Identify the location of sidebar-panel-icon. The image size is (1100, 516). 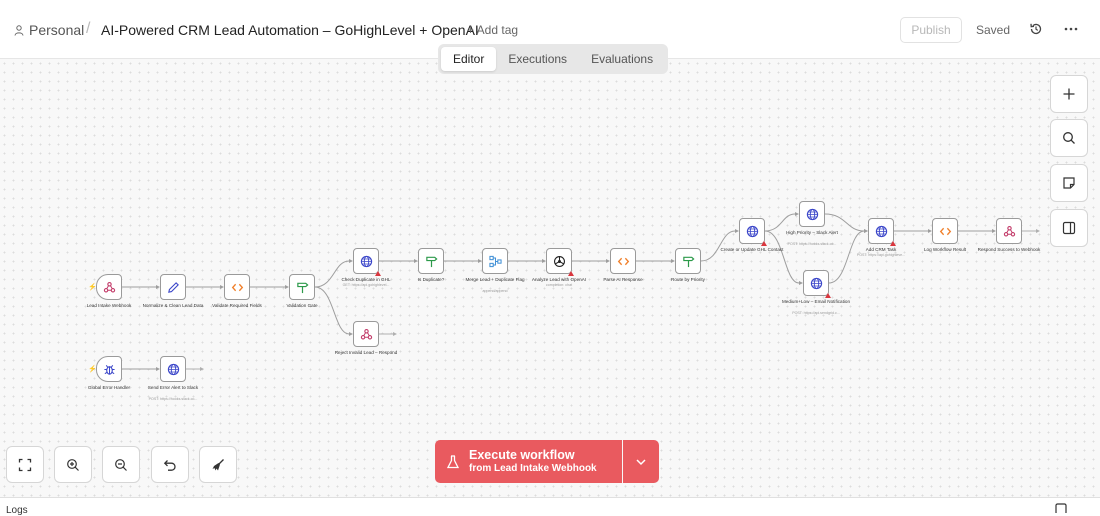
(1069, 228).